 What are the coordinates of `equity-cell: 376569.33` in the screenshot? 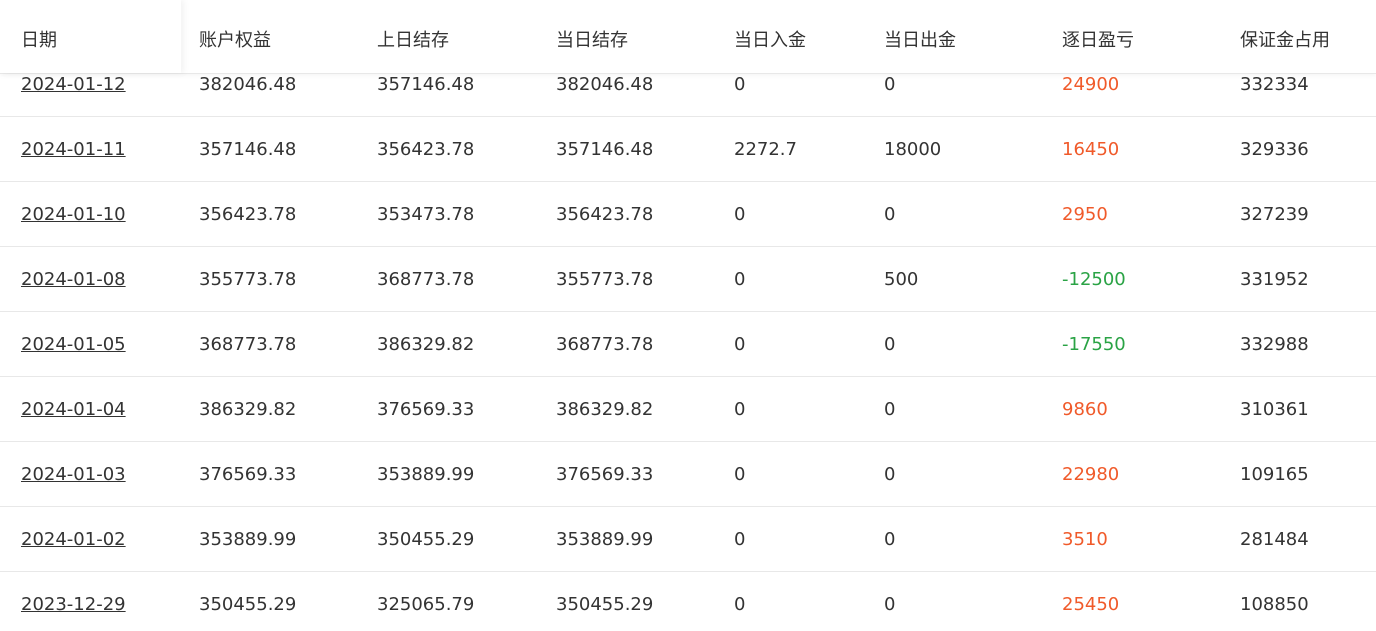 It's located at (248, 474).